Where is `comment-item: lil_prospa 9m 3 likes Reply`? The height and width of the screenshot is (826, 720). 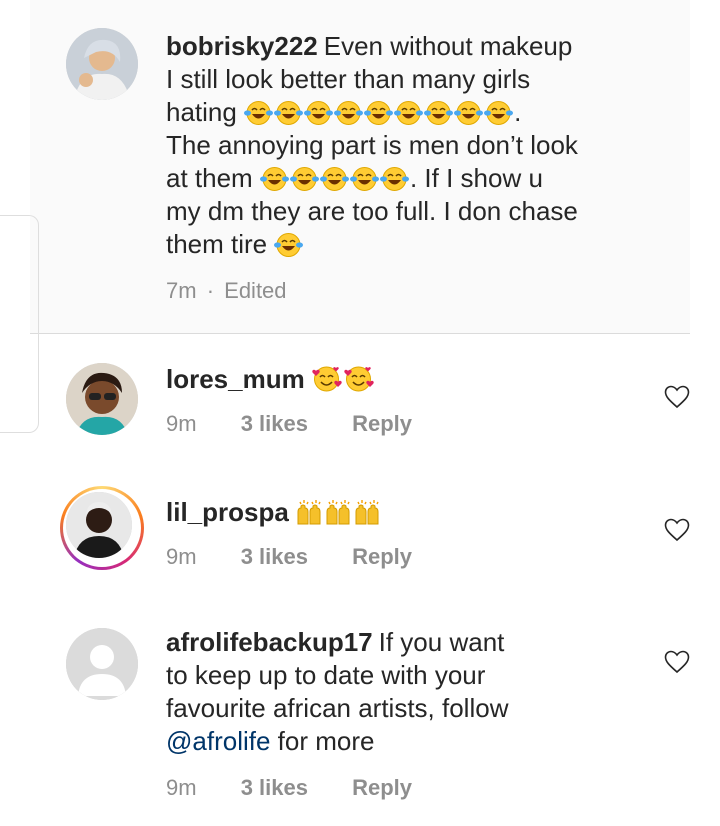 comment-item: lil_prospa 9m 3 likes Reply is located at coordinates (375, 536).